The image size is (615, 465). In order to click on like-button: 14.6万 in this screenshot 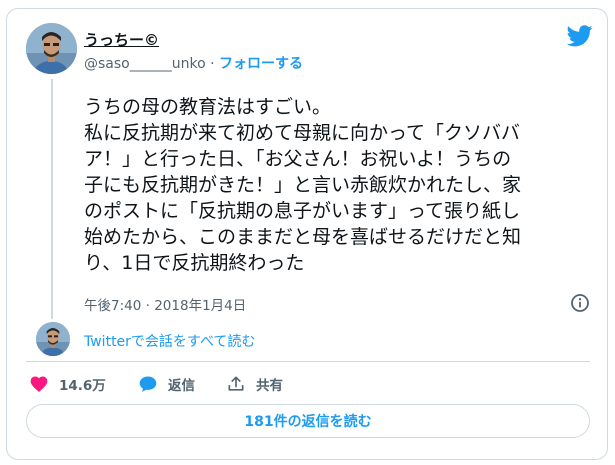, I will do `click(67, 384)`.